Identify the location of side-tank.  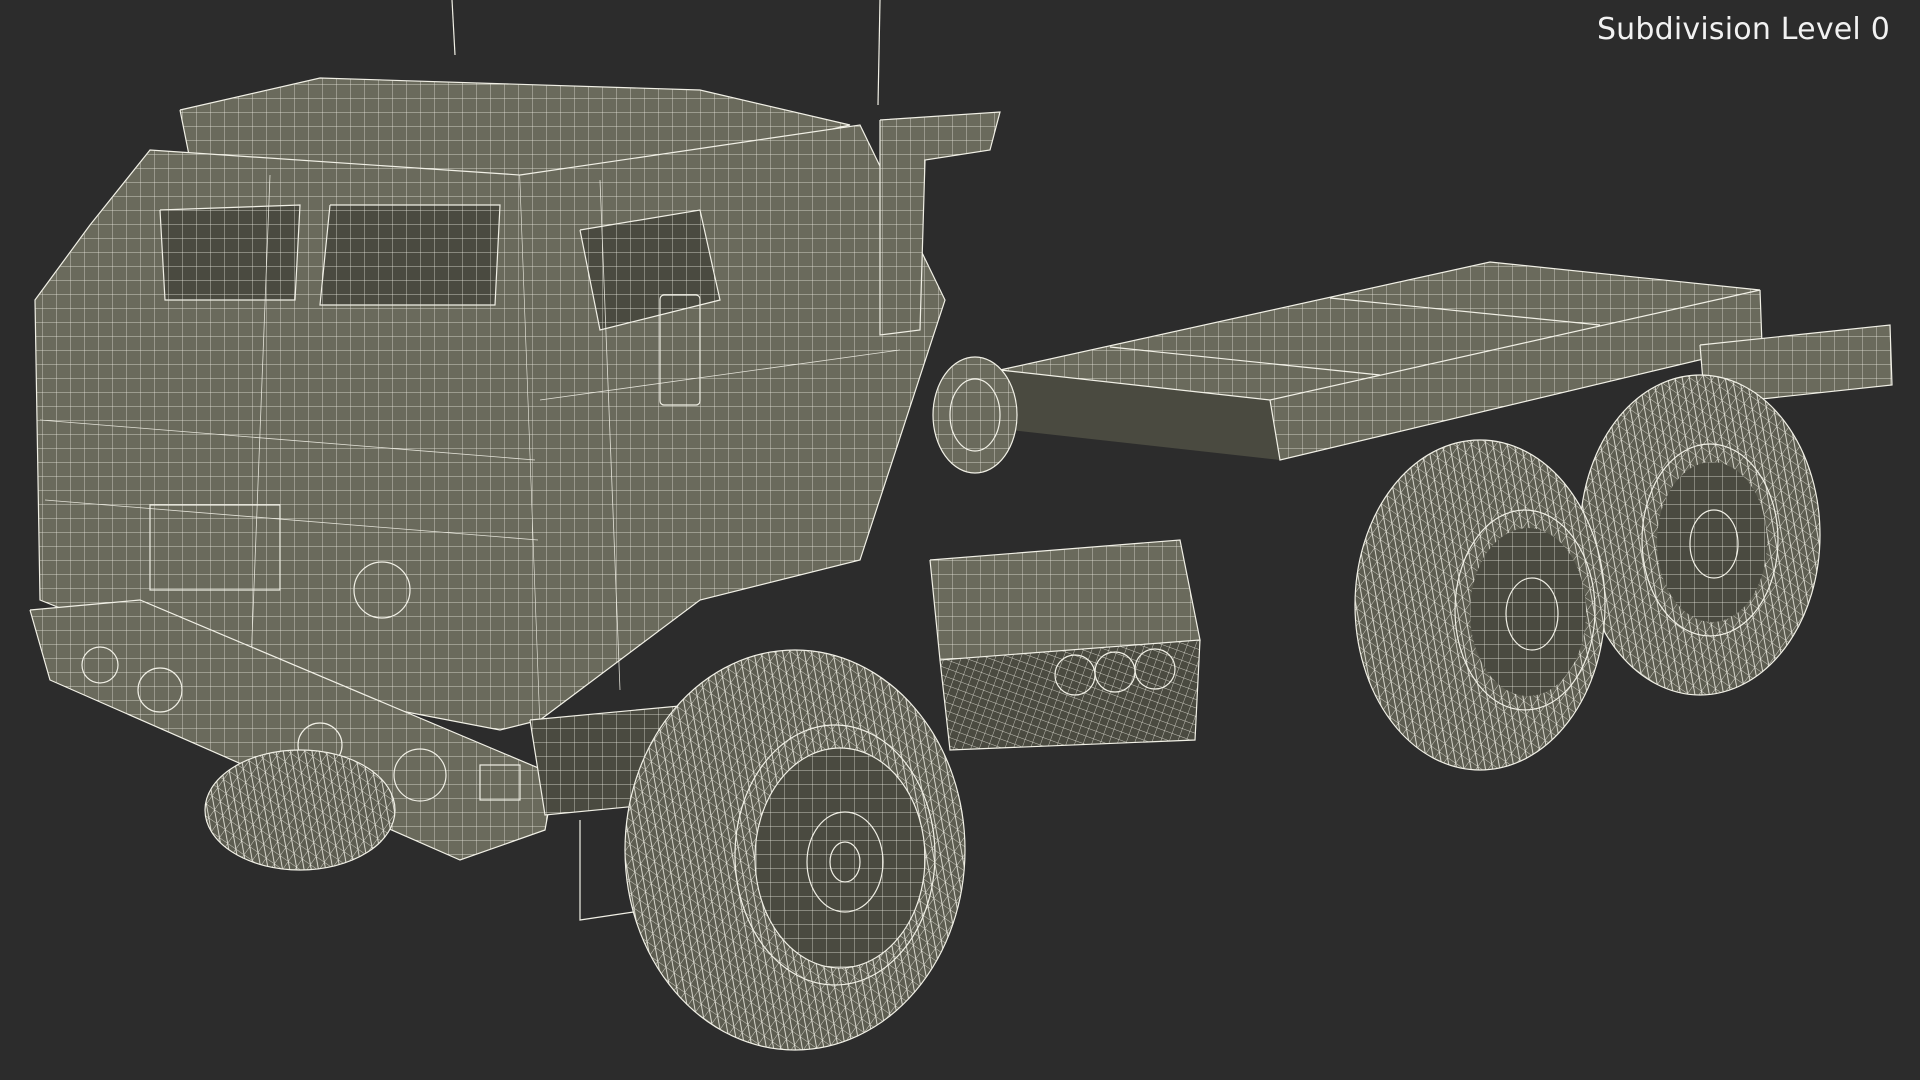
(1065, 645).